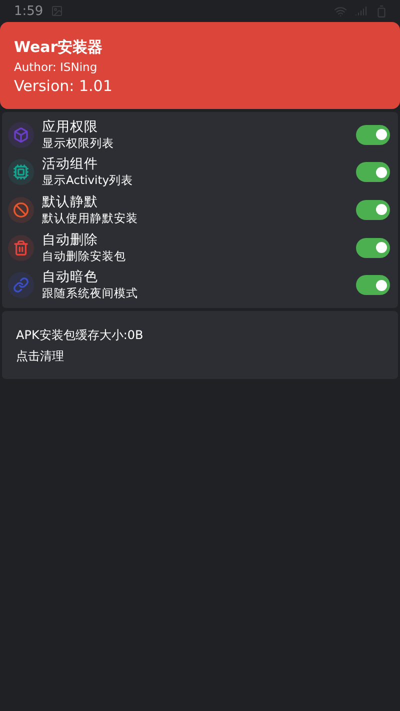 The image size is (400, 711). Describe the element at coordinates (70, 277) in the screenshot. I see `setting-title: 自动暗色` at that location.